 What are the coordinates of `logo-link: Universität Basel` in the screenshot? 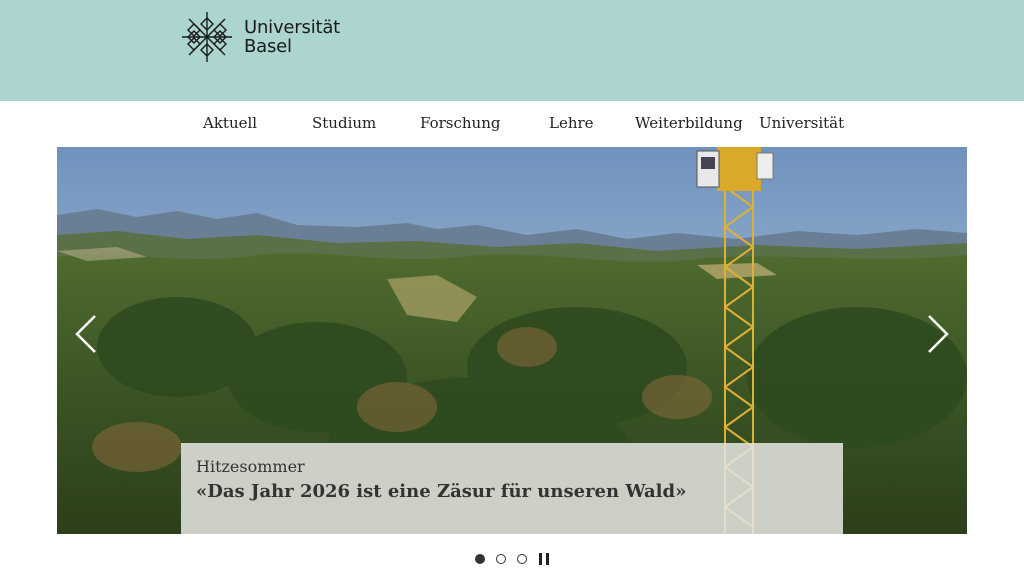 It's located at (260, 37).